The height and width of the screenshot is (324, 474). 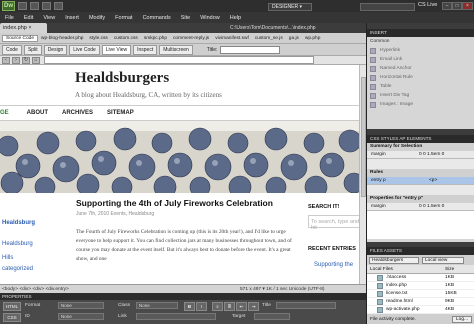 I want to click on ordered-list-icon: ≣, so click(x=229, y=306).